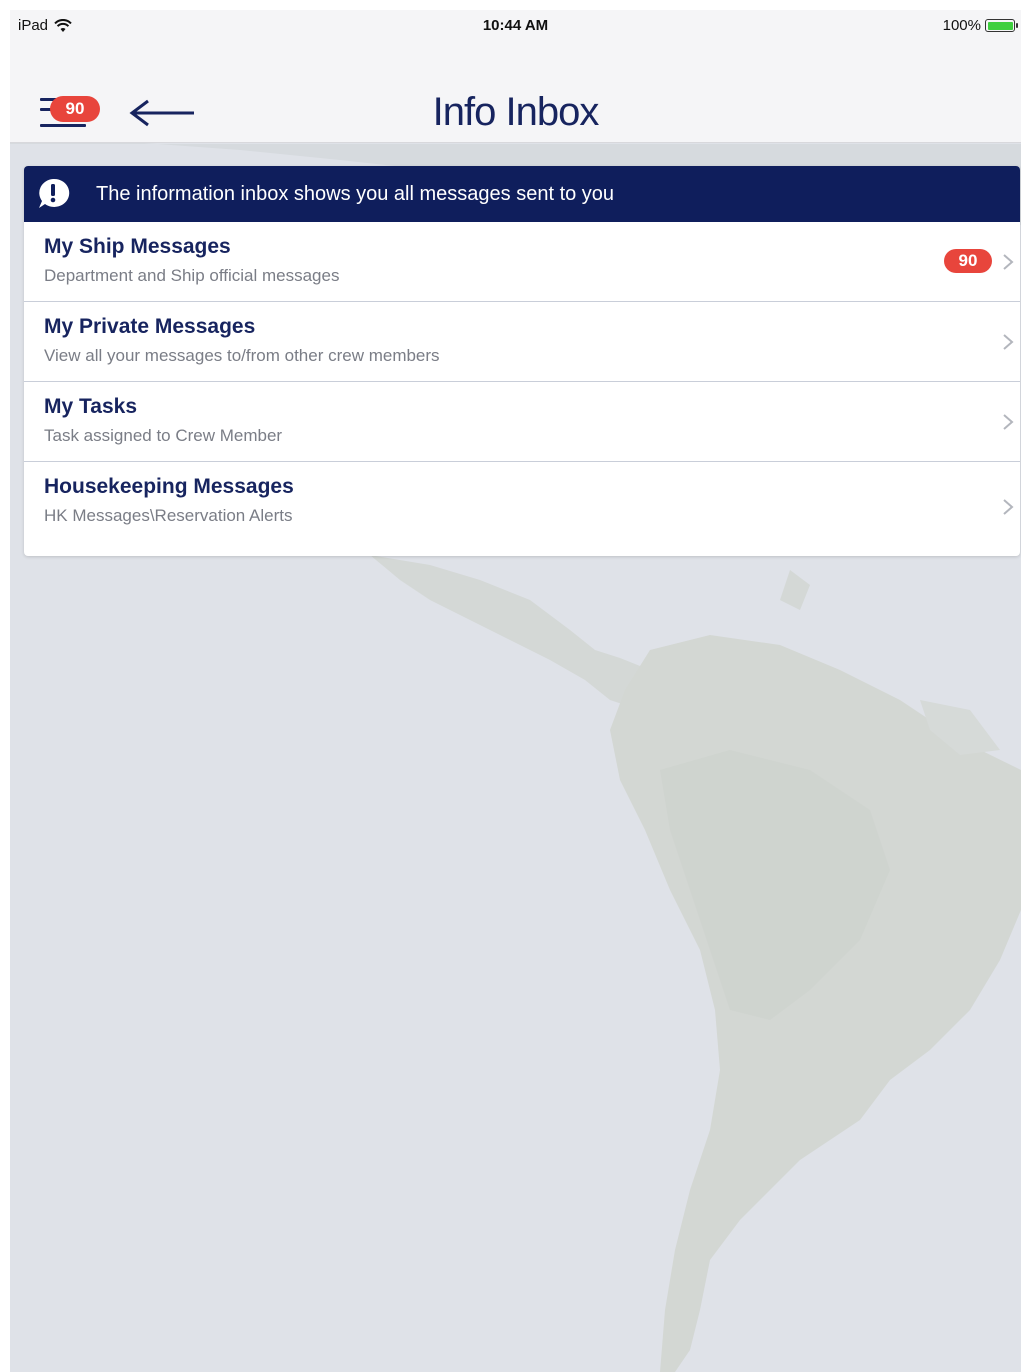 This screenshot has width=1021, height=1372. What do you see at coordinates (968, 261) in the screenshot?
I see `unread-count-badge: 90` at bounding box center [968, 261].